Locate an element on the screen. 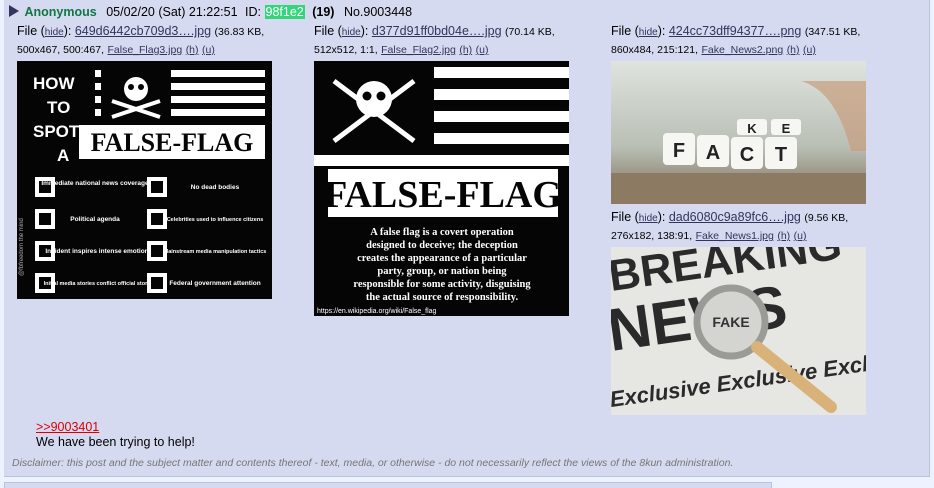 The height and width of the screenshot is (488, 934). file-size: (347.51 KB, is located at coordinates (832, 32).